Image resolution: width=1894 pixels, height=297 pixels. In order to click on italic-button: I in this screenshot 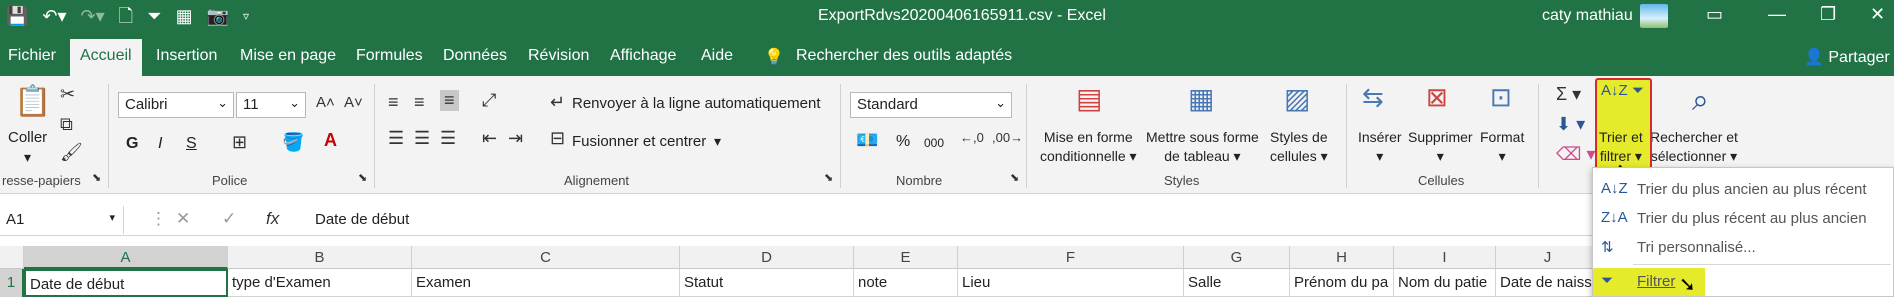, I will do `click(160, 143)`.